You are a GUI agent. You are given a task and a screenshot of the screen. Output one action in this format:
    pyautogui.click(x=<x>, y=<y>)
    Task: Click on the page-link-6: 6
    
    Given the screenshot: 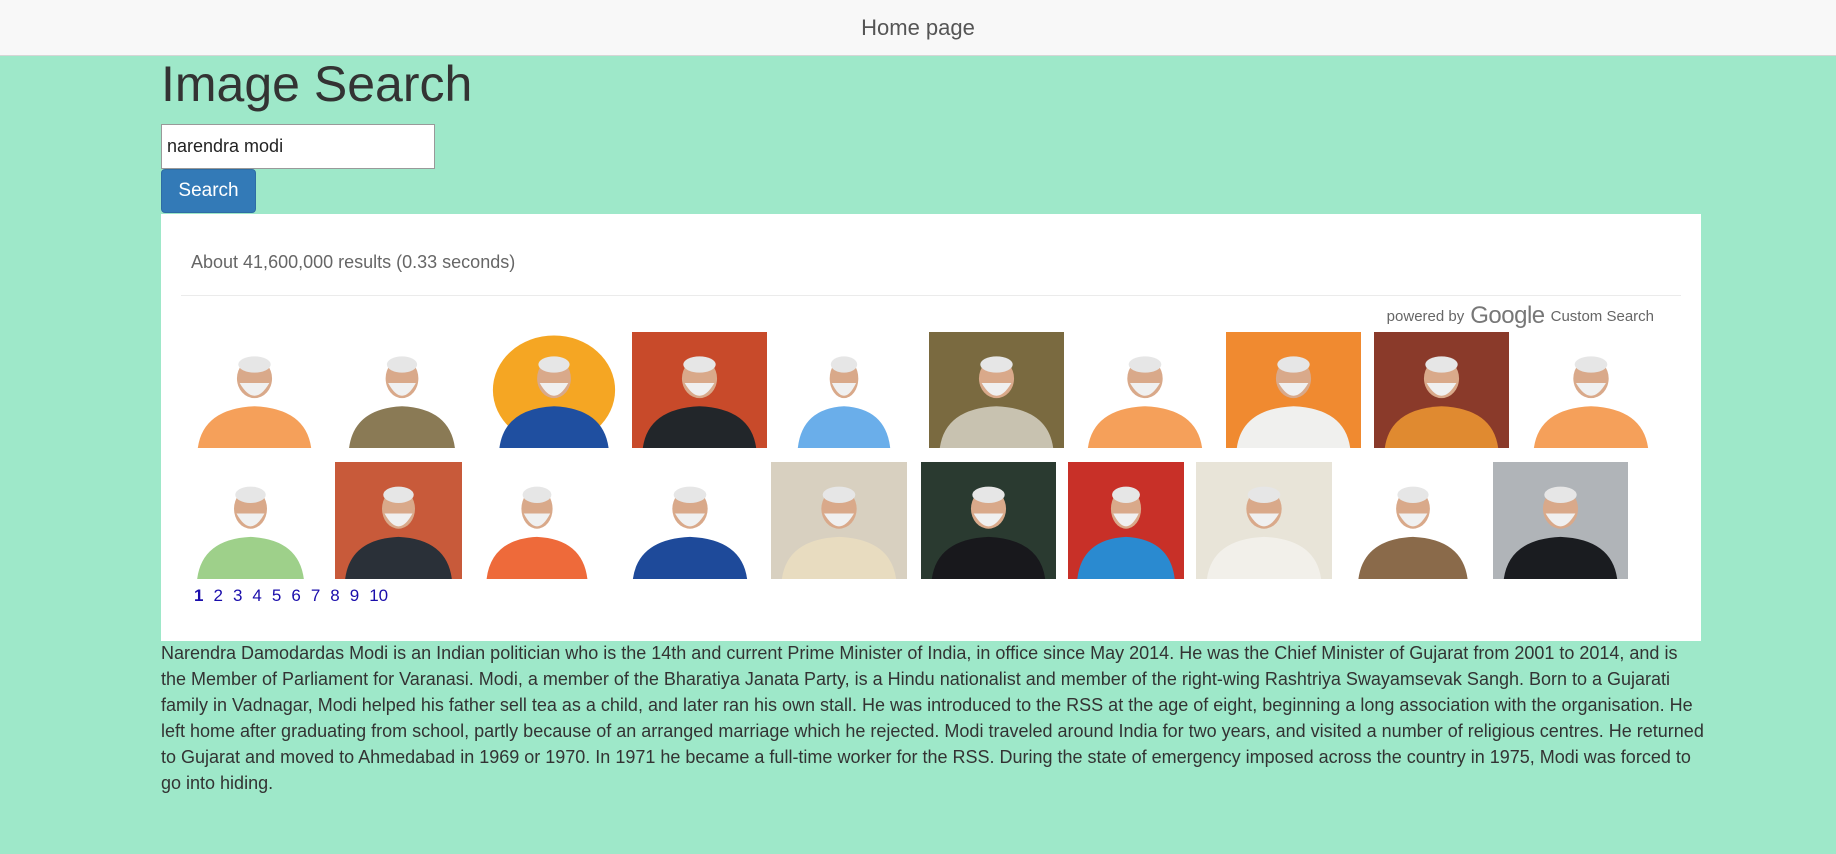 What is the action you would take?
    pyautogui.click(x=295, y=596)
    